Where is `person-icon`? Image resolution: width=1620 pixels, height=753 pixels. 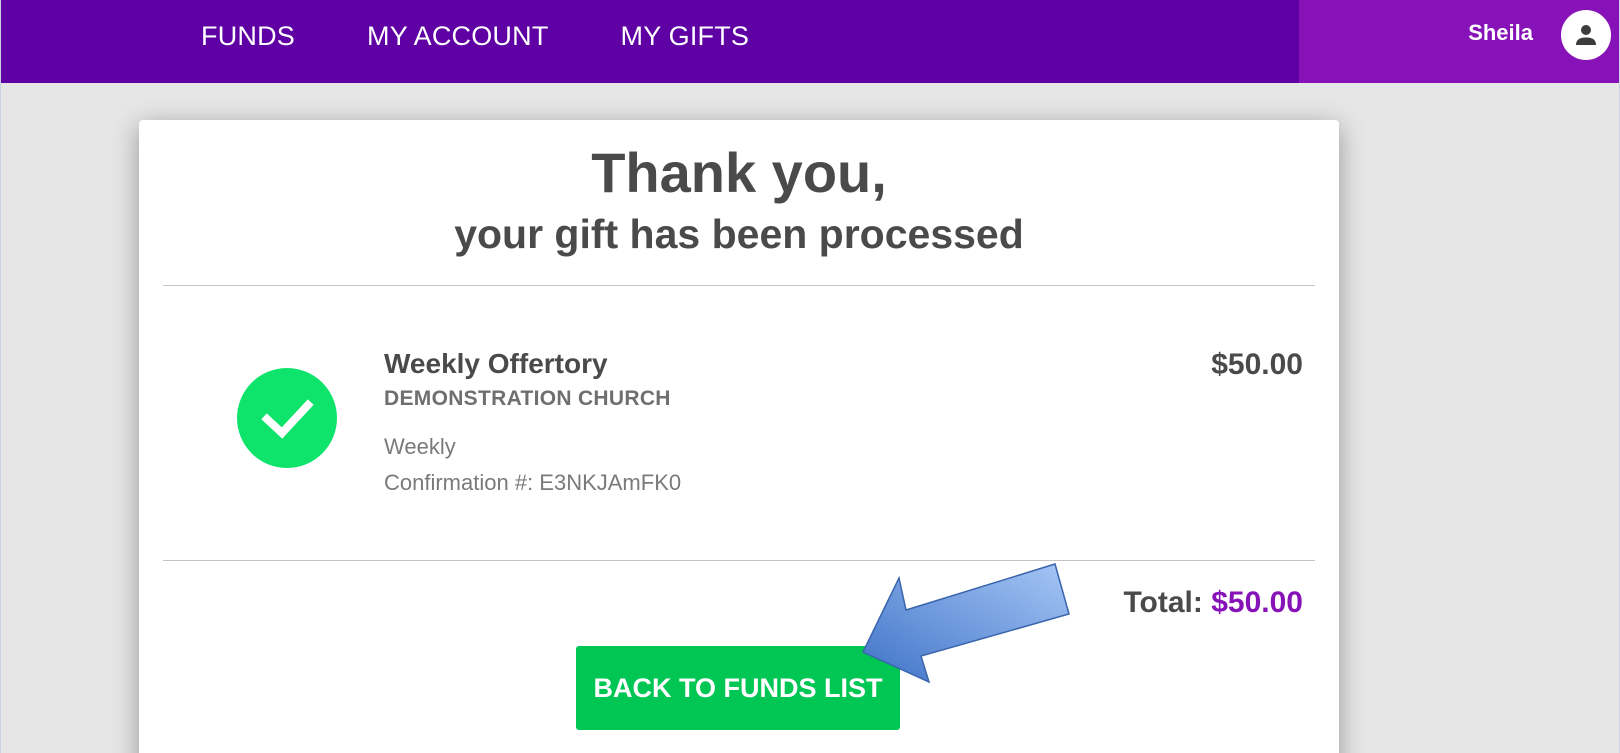 person-icon is located at coordinates (1586, 35).